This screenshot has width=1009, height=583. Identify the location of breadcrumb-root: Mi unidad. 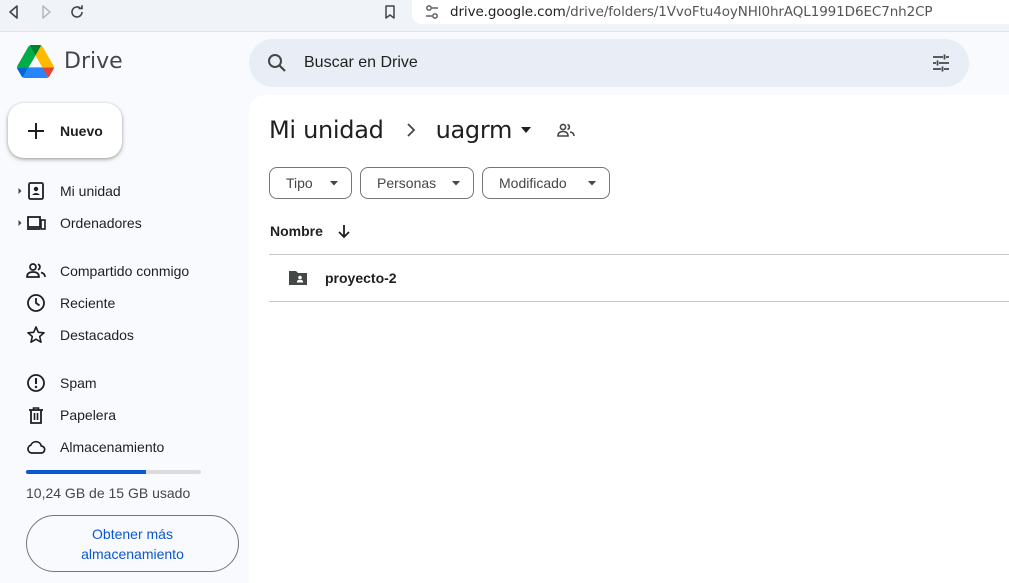
(326, 130).